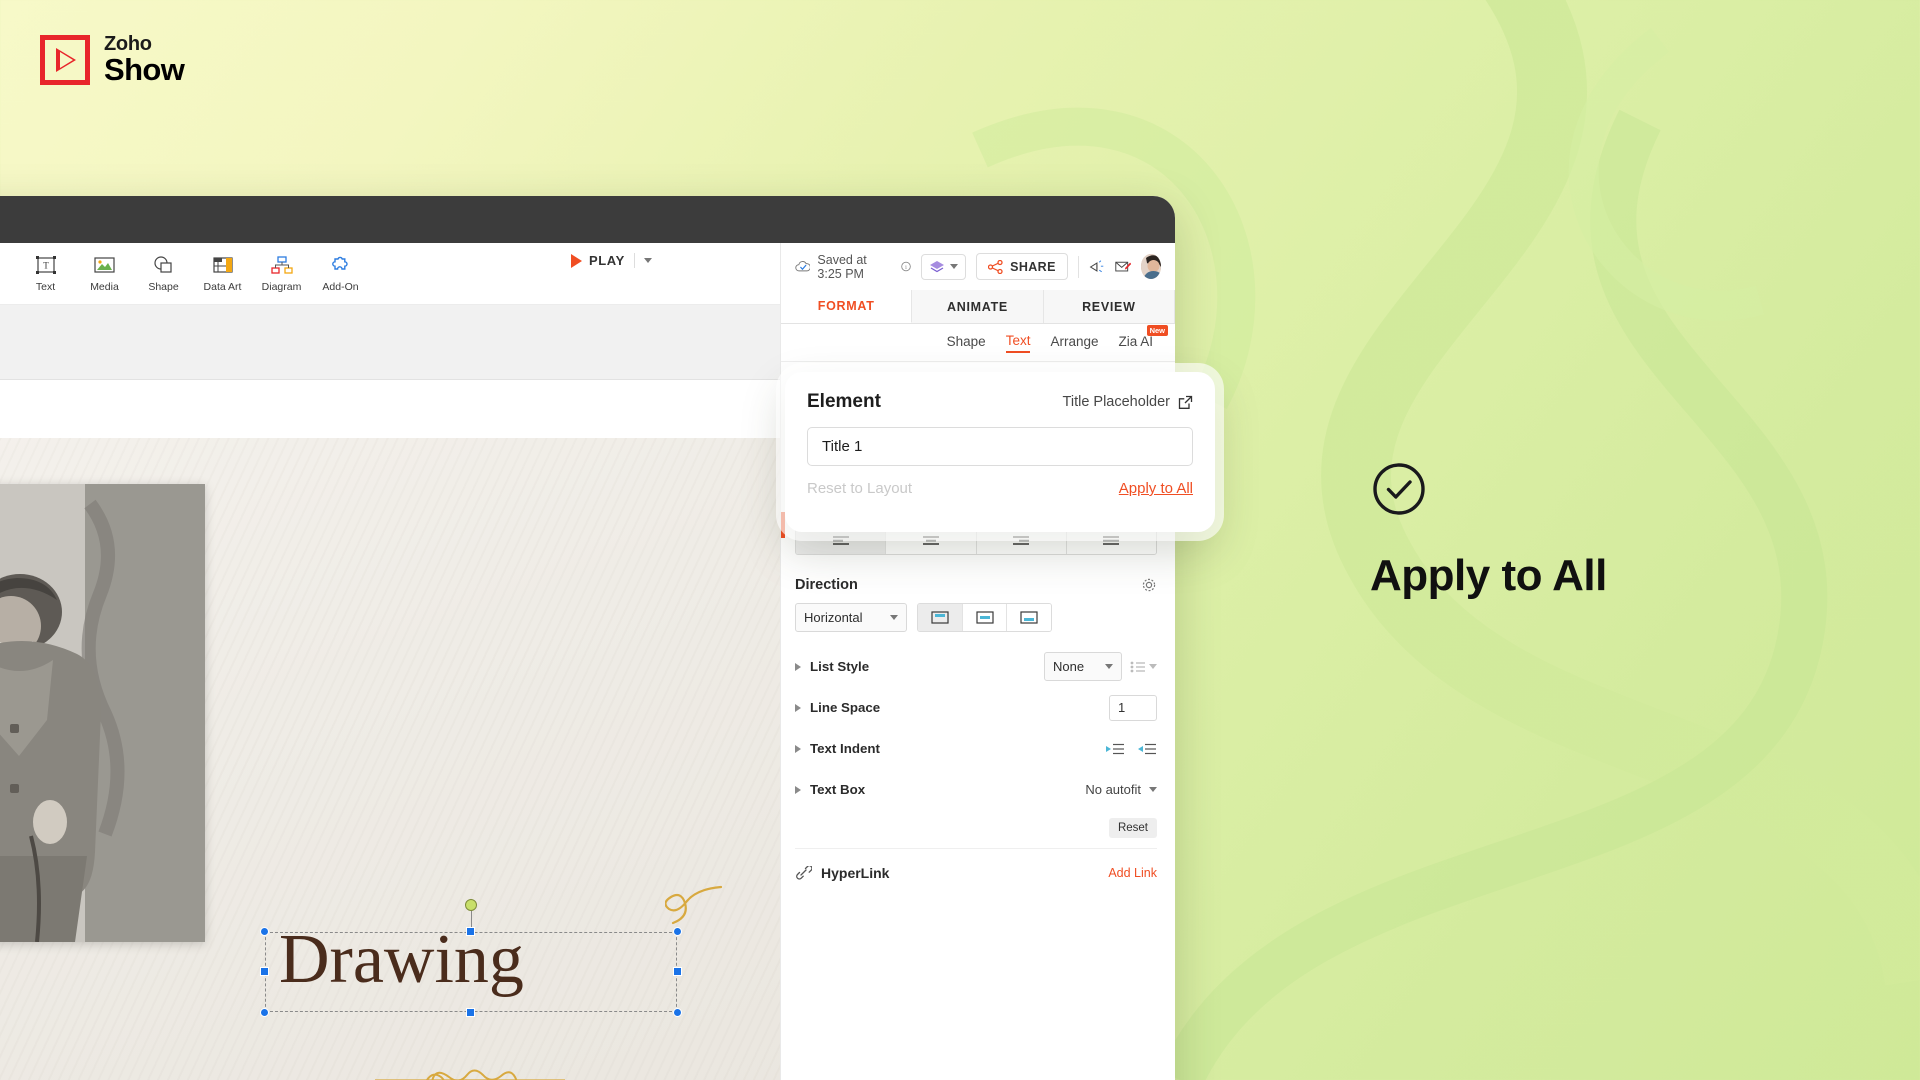 Image resolution: width=1920 pixels, height=1080 pixels. Describe the element at coordinates (838, 789) in the screenshot. I see `option-label: Text Box` at that location.